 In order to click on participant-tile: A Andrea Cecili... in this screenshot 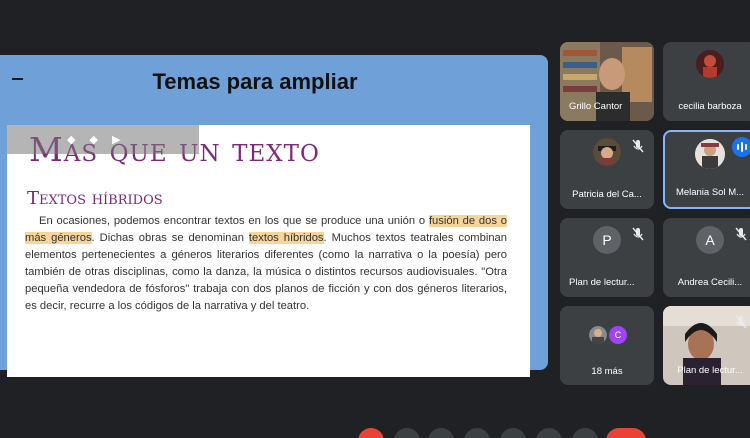, I will do `click(706, 257)`.